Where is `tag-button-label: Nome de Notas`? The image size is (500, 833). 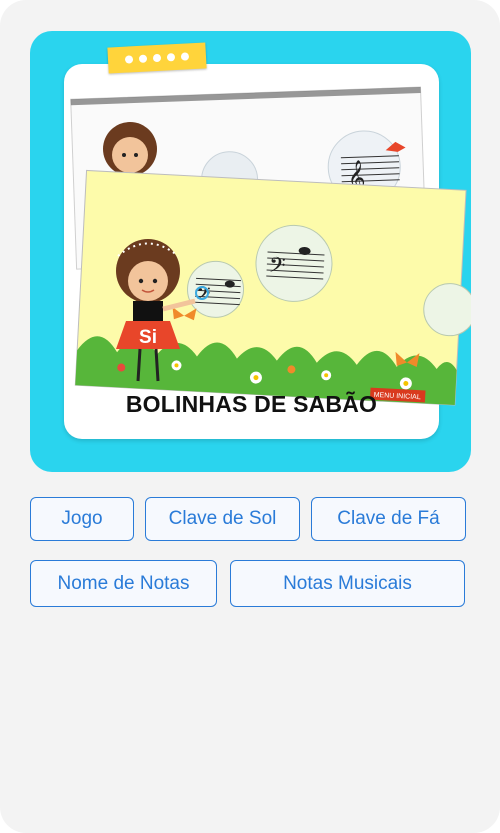 tag-button-label: Nome de Notas is located at coordinates (123, 583).